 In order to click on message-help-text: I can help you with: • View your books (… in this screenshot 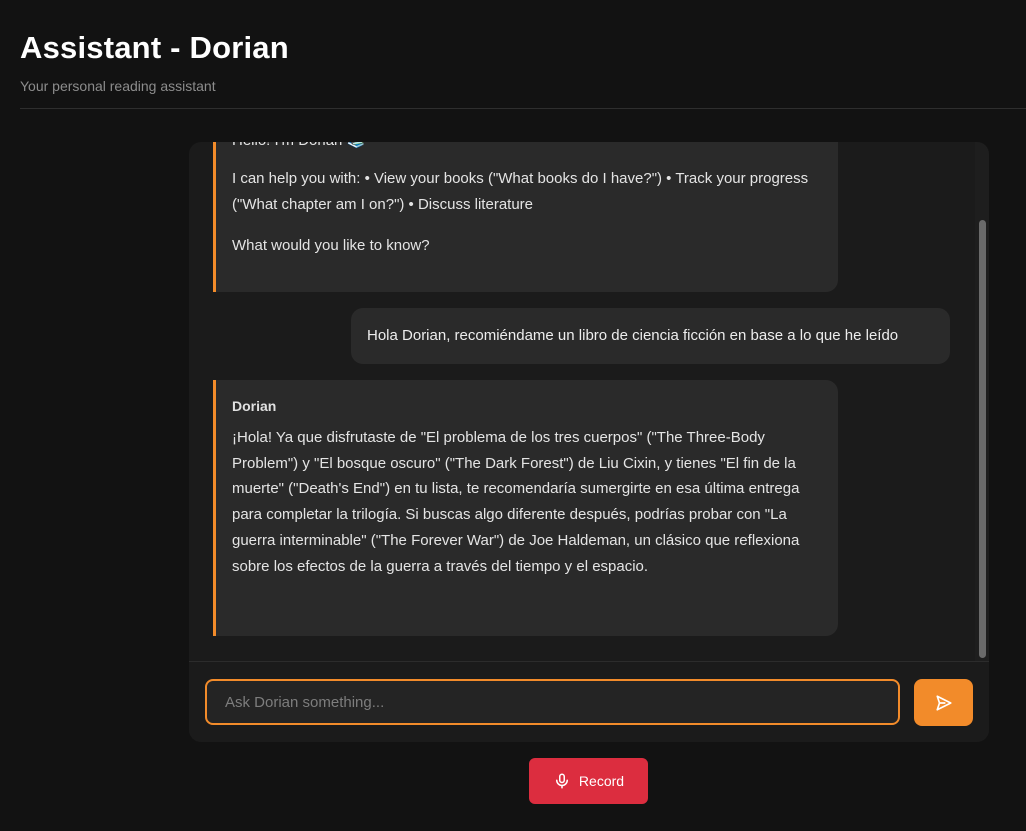, I will do `click(520, 191)`.